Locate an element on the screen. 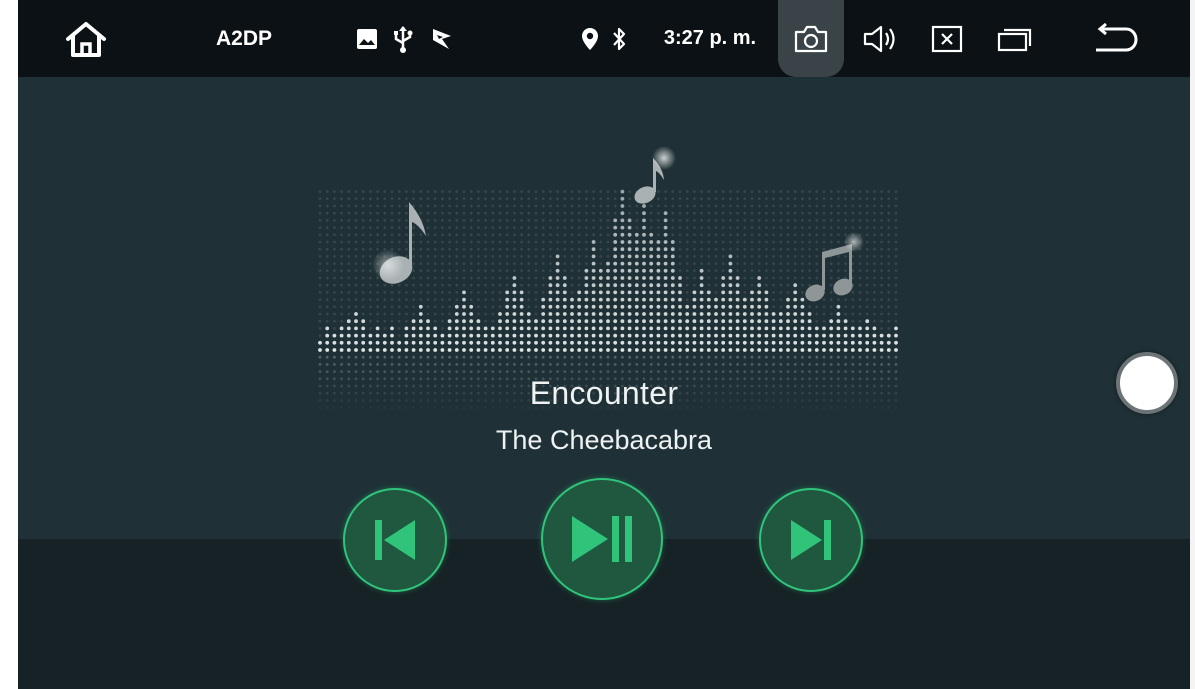 The width and height of the screenshot is (1195, 689). back-icon is located at coordinates (1117, 36).